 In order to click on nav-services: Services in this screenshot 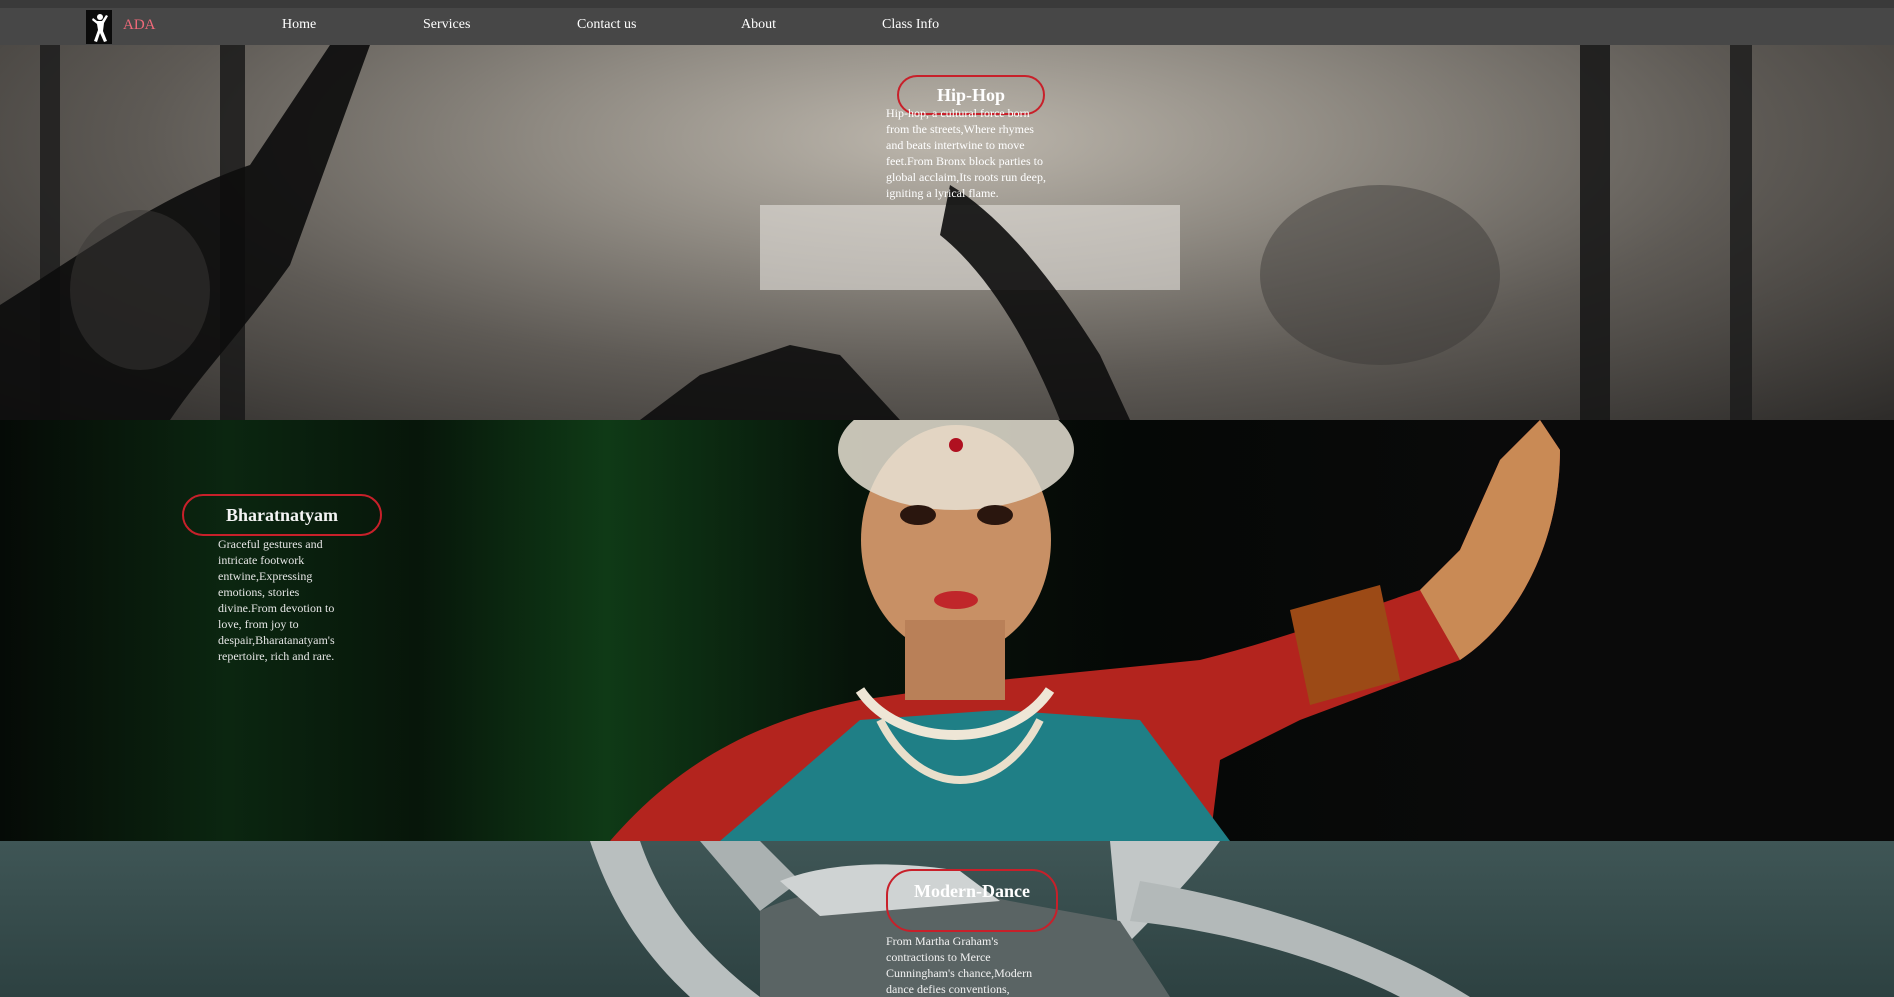, I will do `click(446, 25)`.